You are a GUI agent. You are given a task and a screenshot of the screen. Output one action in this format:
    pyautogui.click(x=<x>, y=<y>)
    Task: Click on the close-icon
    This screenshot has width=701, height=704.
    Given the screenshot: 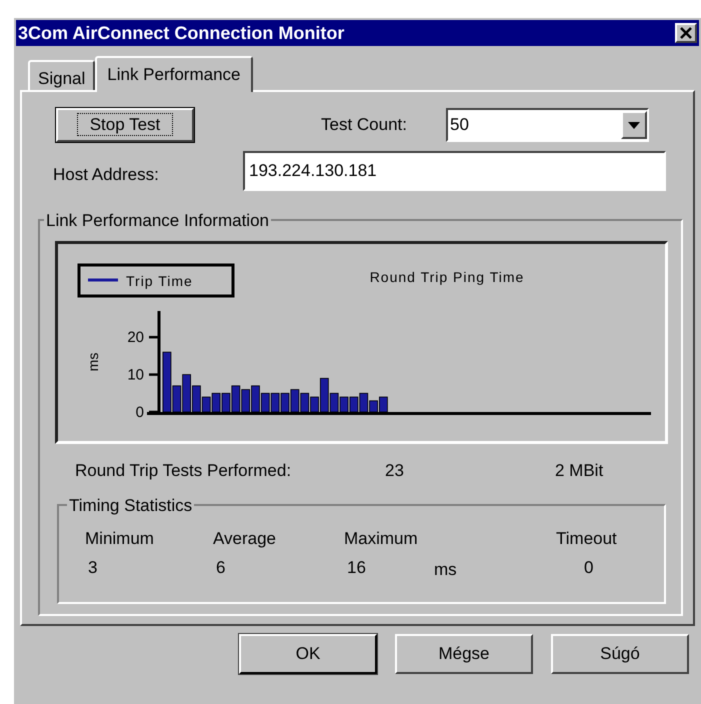 What is the action you would take?
    pyautogui.click(x=686, y=33)
    